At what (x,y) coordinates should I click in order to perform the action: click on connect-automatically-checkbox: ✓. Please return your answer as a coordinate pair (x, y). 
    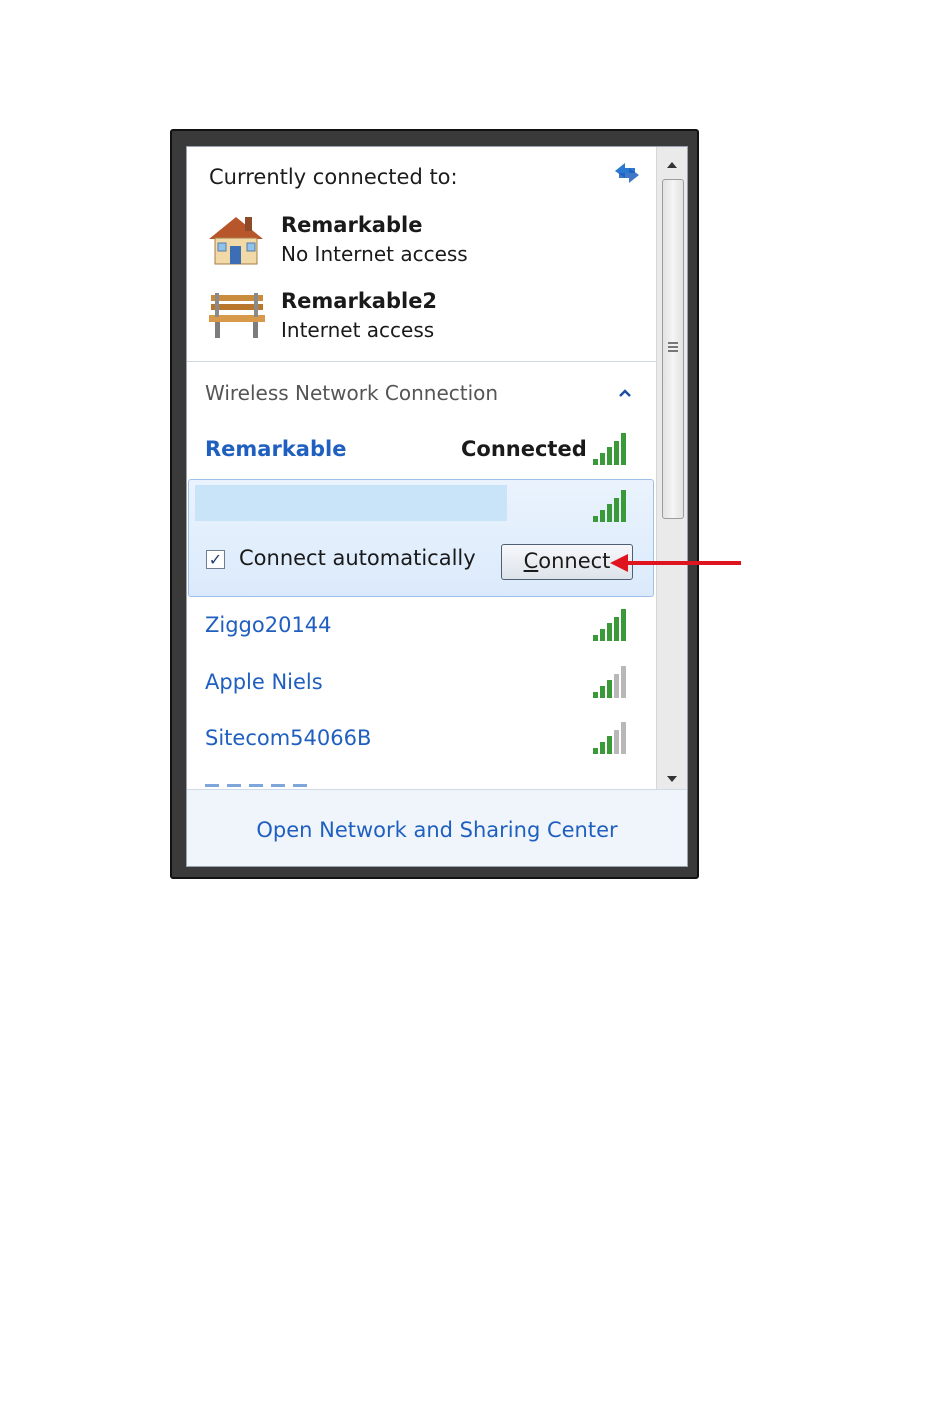
    Looking at the image, I should click on (215, 559).